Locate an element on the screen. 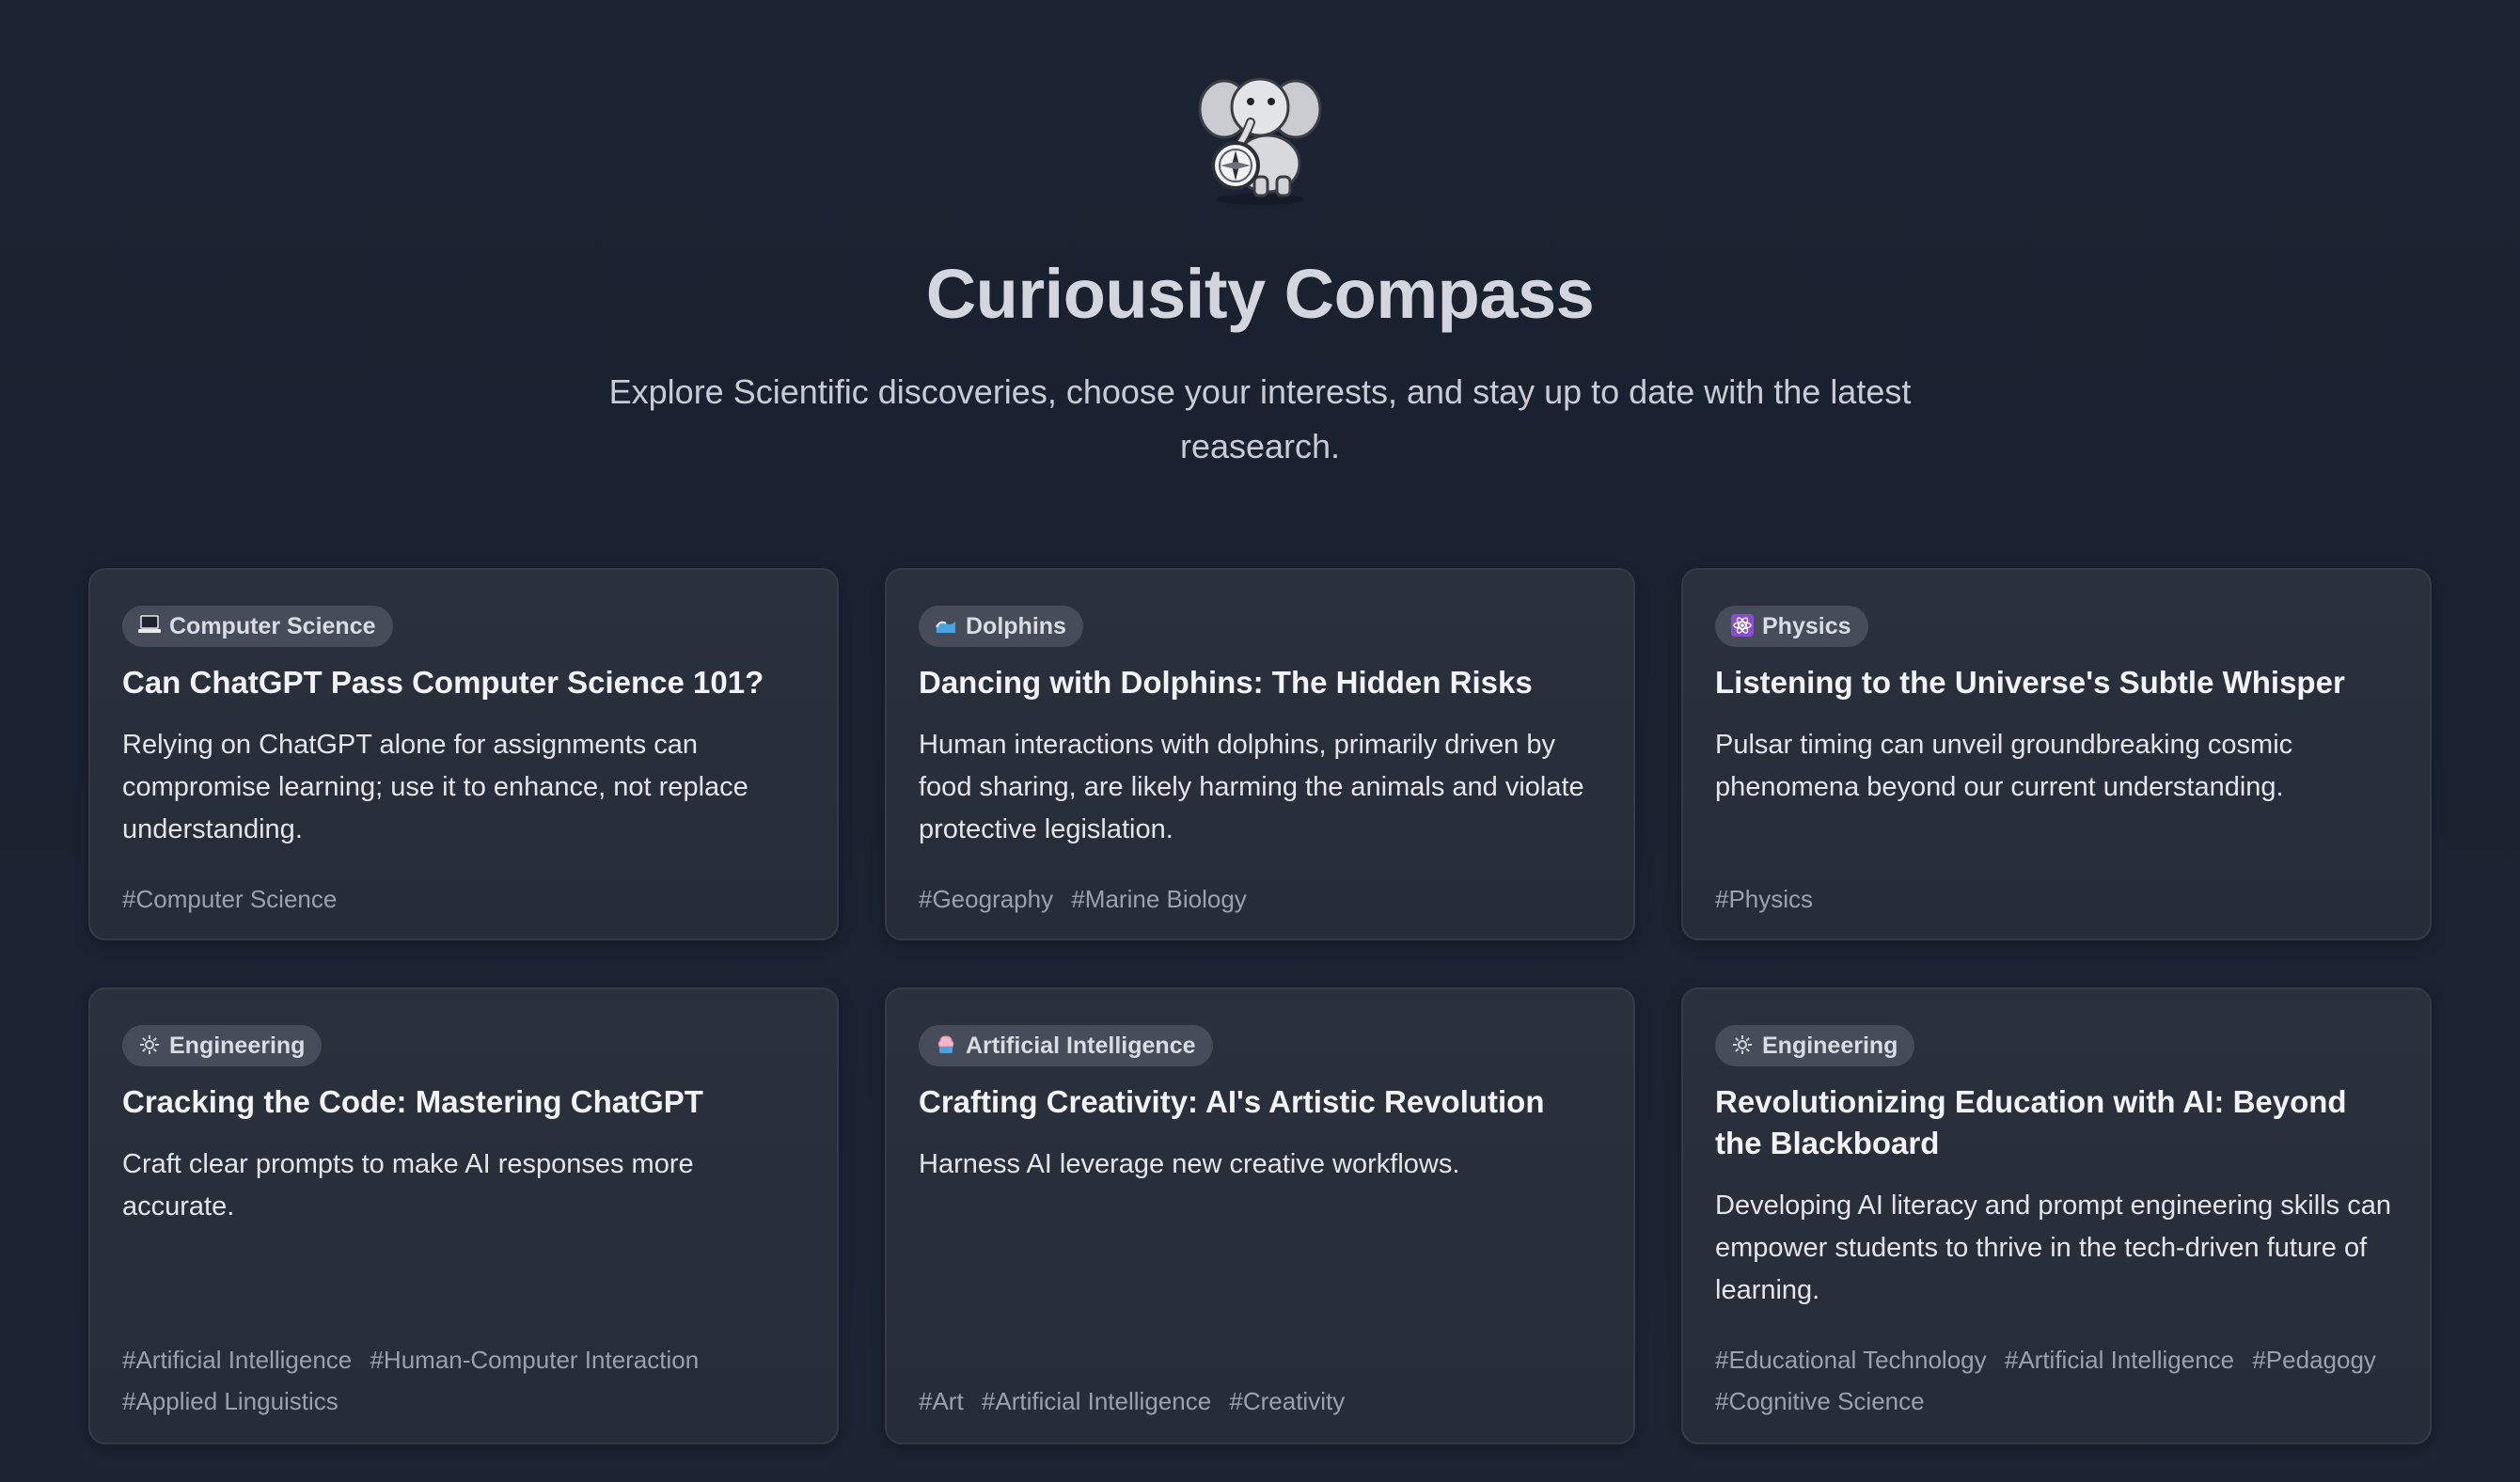  tag: #Geography is located at coordinates (986, 899).